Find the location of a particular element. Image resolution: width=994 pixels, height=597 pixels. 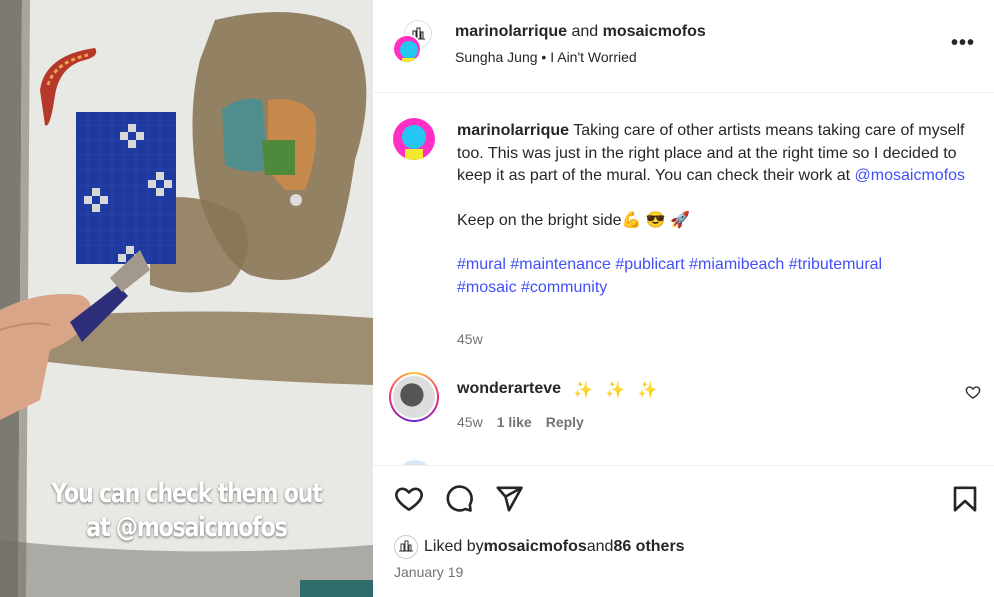

post-date: January 19 is located at coordinates (428, 572).